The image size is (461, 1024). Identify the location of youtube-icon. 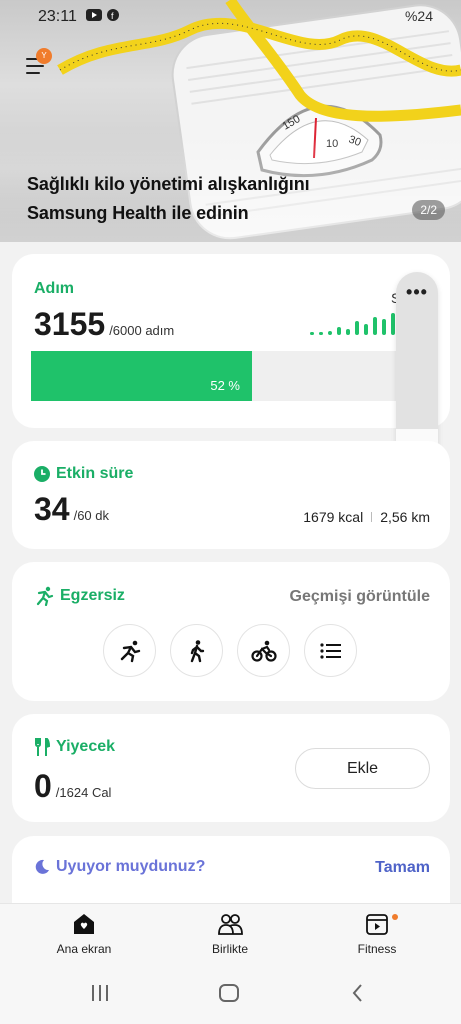
(94, 15).